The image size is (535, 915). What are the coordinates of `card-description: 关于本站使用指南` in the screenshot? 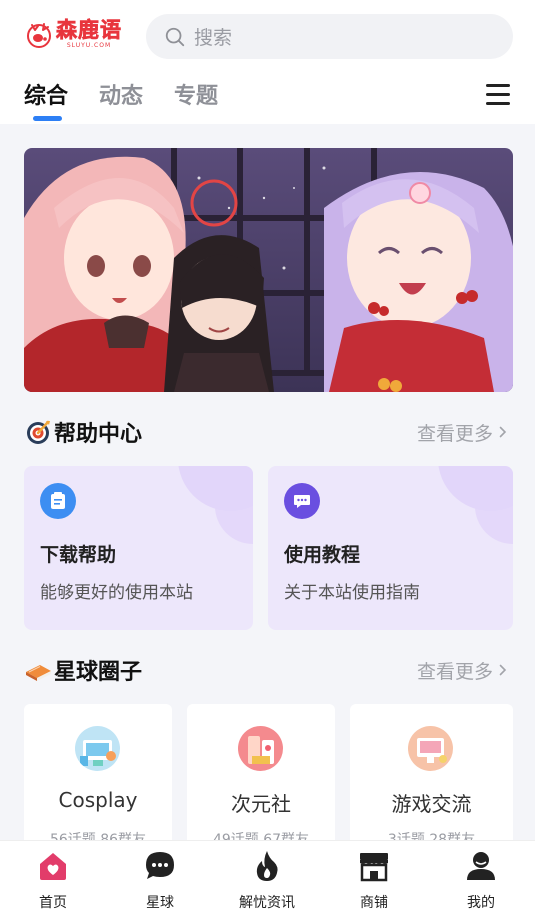 It's located at (352, 593).